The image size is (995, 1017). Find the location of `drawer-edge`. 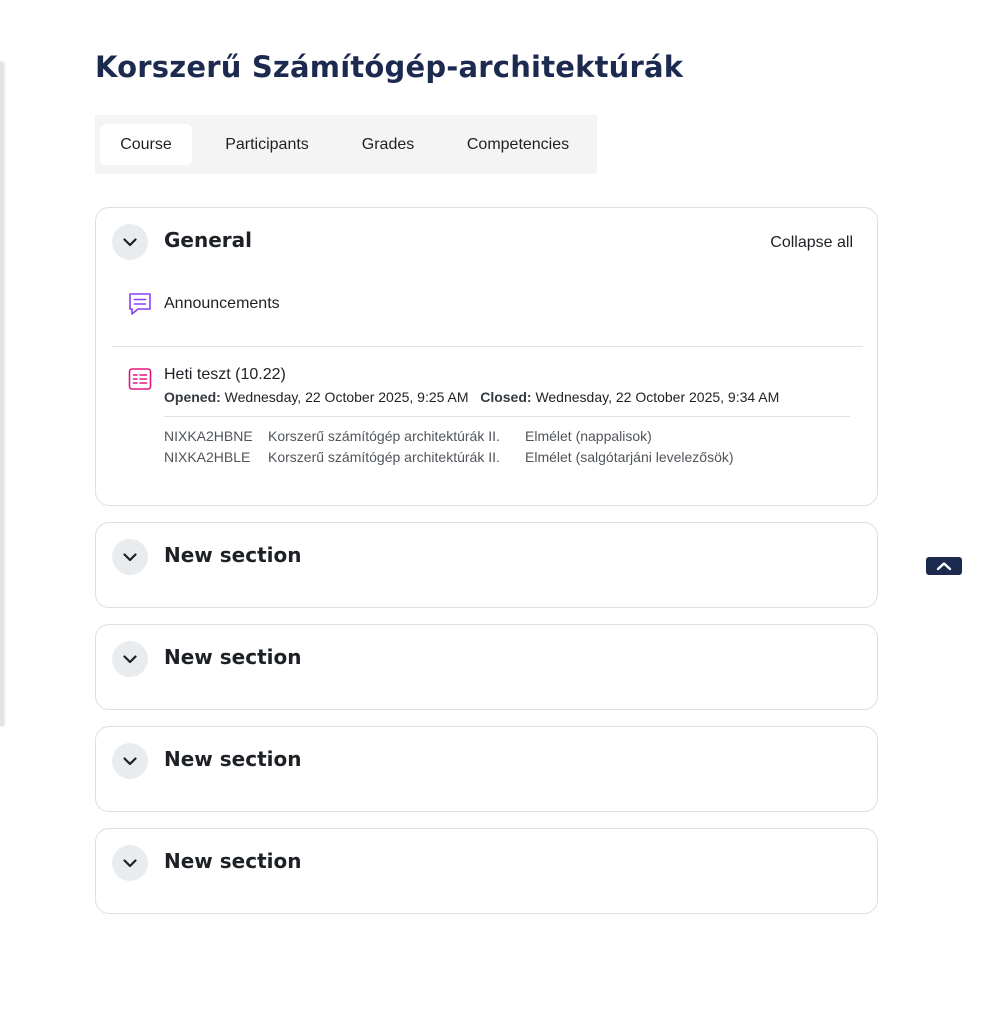

drawer-edge is located at coordinates (1, 394).